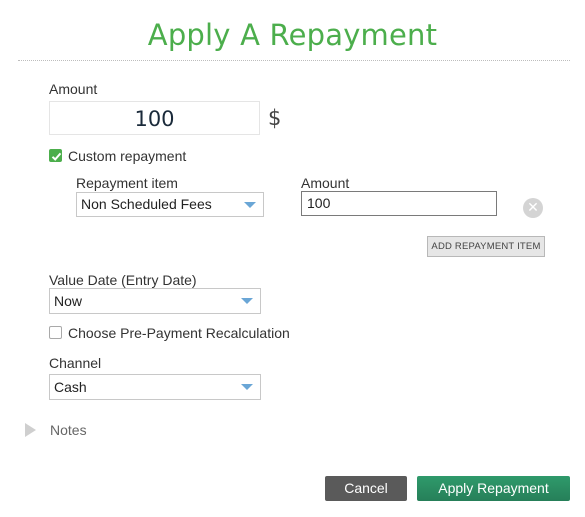  I want to click on dialog-title: Apply A Repayment, so click(292, 35).